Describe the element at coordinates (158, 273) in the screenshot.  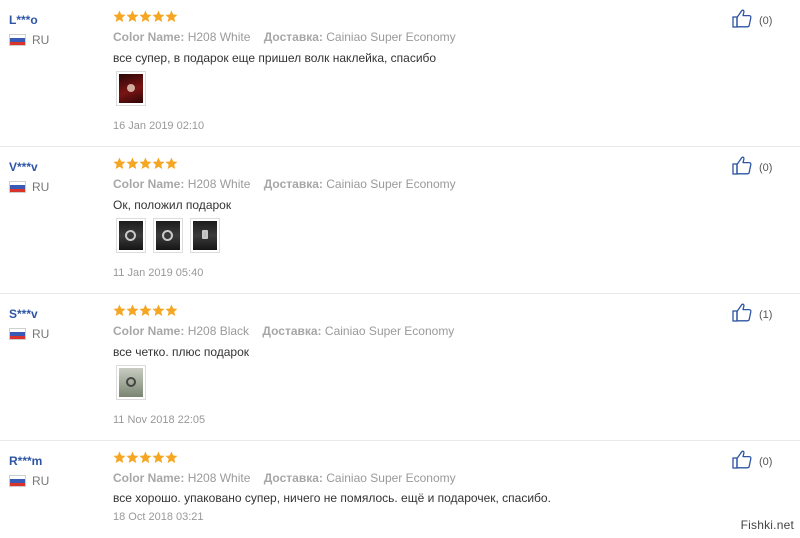
I see `review-date: 11 Jan 2019 05:40` at that location.